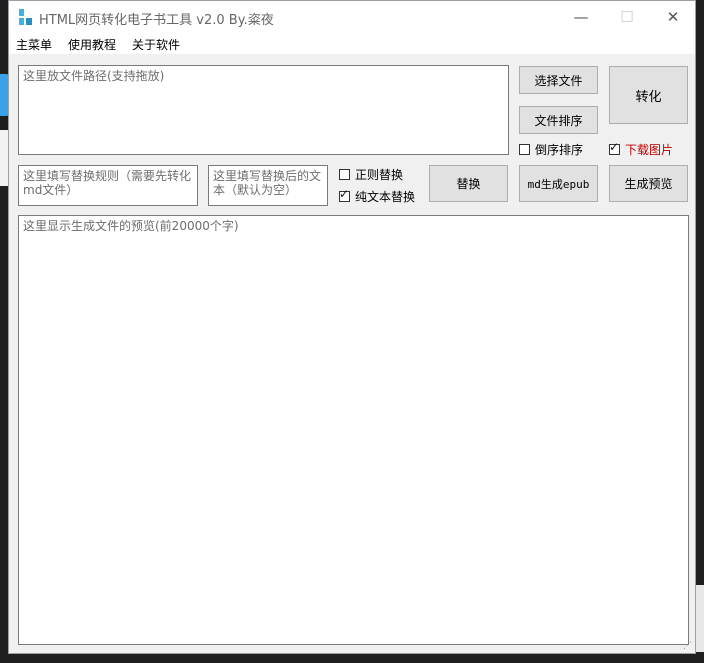 The width and height of the screenshot is (704, 663). What do you see at coordinates (156, 20) in the screenshot?
I see `window-title: HTML网页转化电子书工具 v2.0 By.粢夜` at bounding box center [156, 20].